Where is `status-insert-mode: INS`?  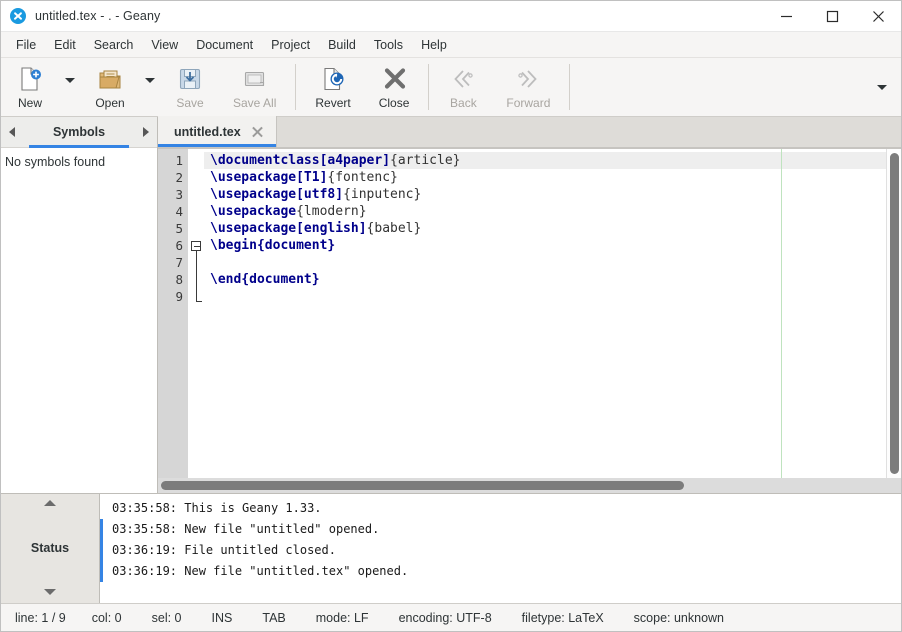
status-insert-mode: INS is located at coordinates (222, 618).